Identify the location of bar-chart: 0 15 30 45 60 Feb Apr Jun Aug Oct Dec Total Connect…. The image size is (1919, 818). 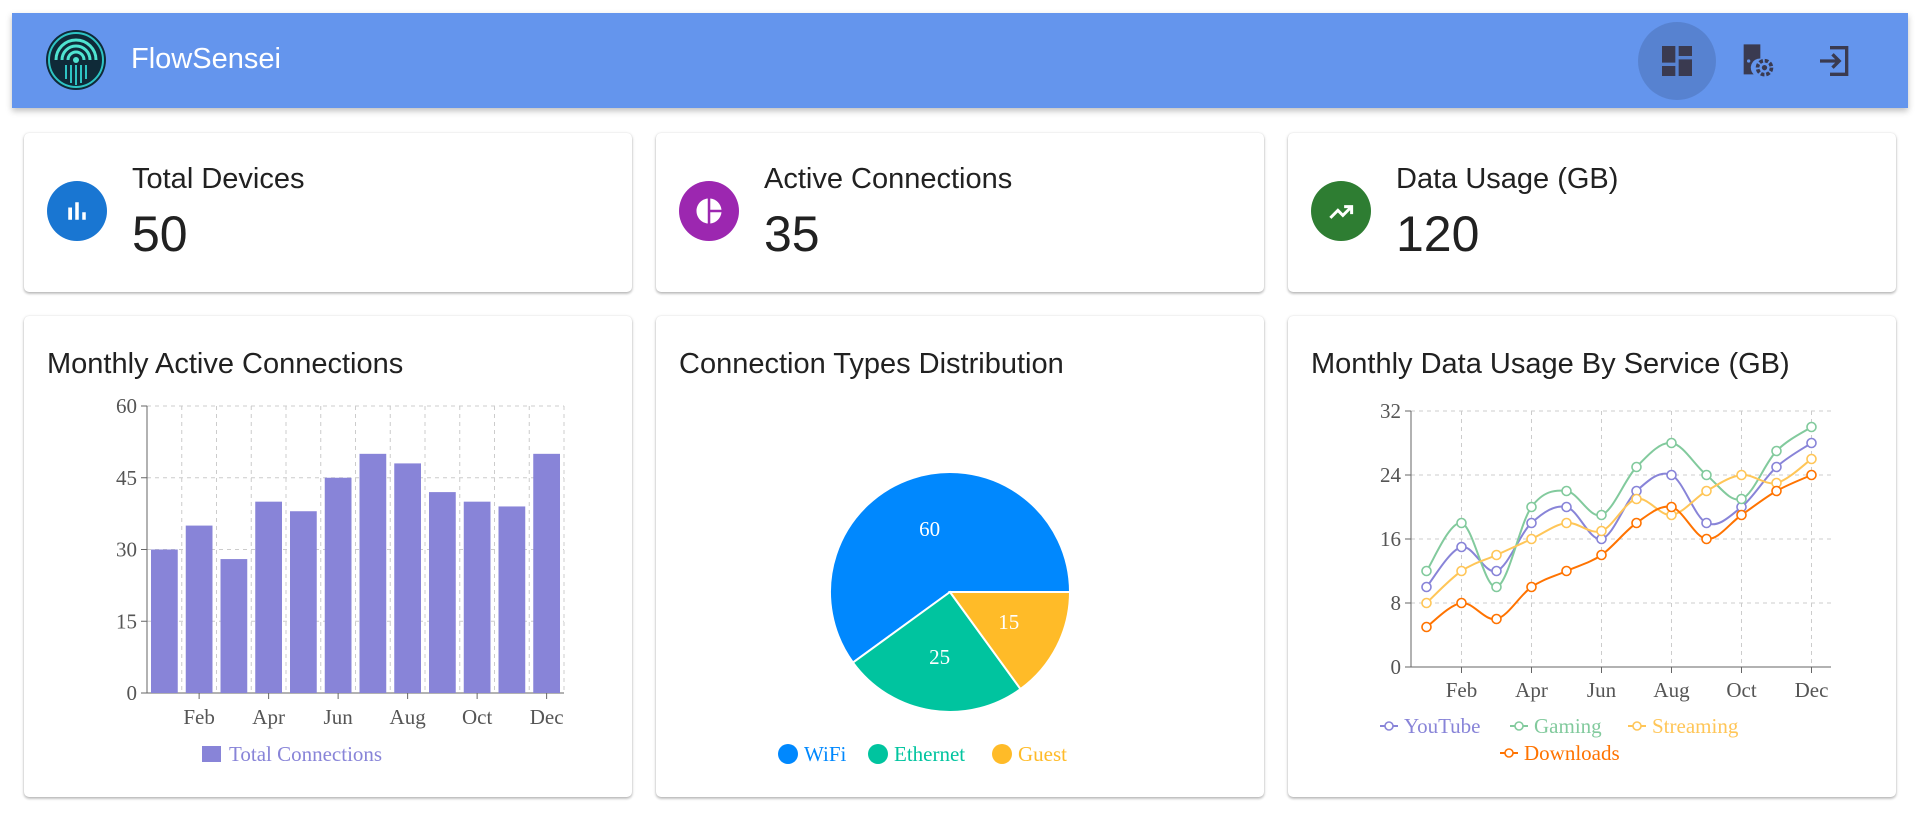
(340, 580).